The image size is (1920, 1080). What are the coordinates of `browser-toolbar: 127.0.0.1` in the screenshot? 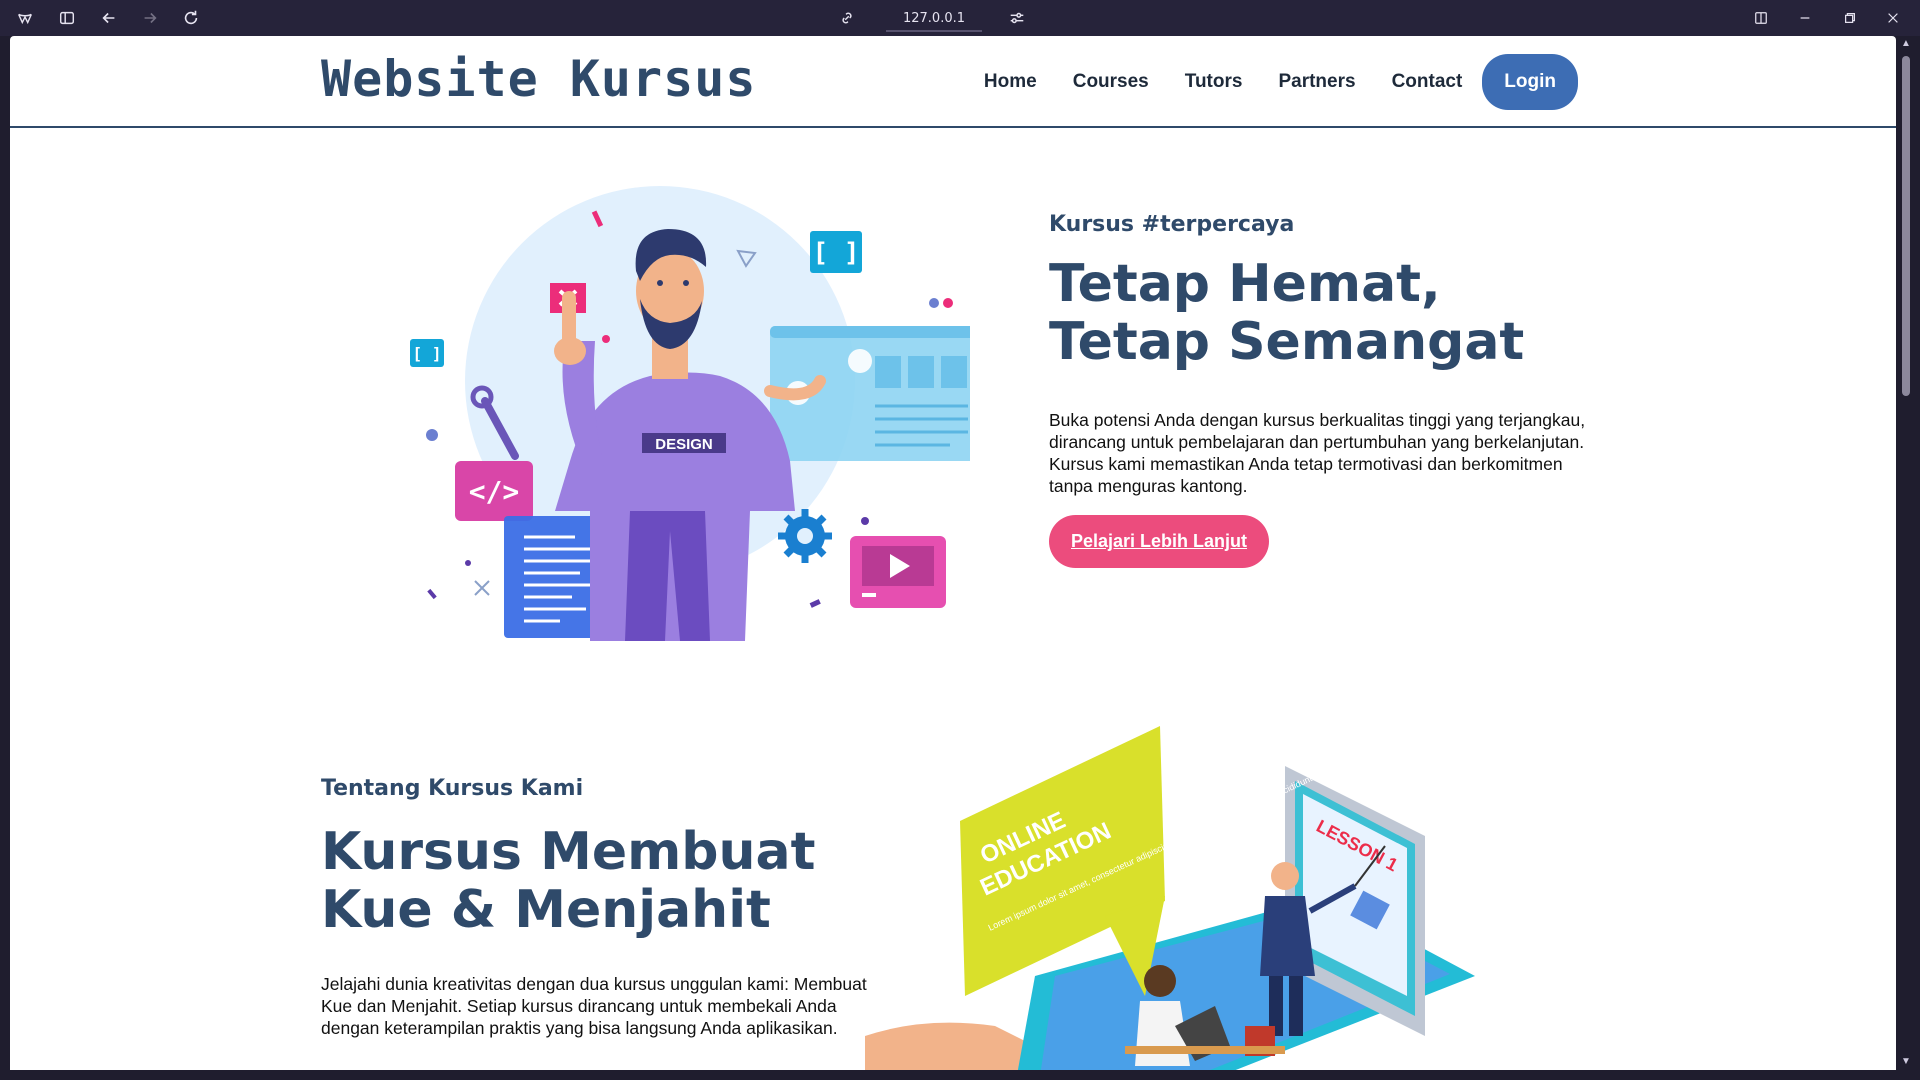 It's located at (960, 18).